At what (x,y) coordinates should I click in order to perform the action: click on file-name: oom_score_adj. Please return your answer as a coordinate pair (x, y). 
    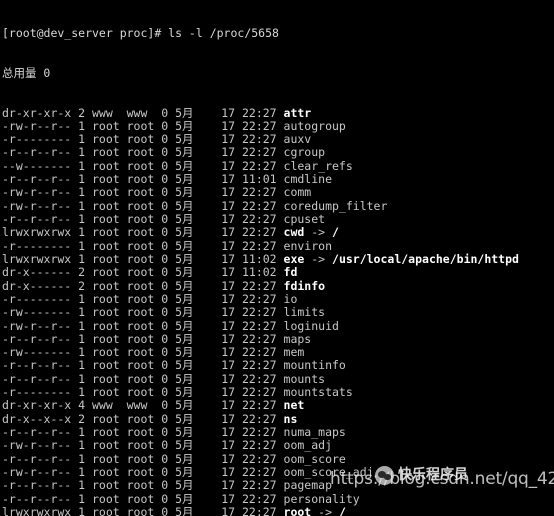
    Looking at the image, I should click on (328, 471).